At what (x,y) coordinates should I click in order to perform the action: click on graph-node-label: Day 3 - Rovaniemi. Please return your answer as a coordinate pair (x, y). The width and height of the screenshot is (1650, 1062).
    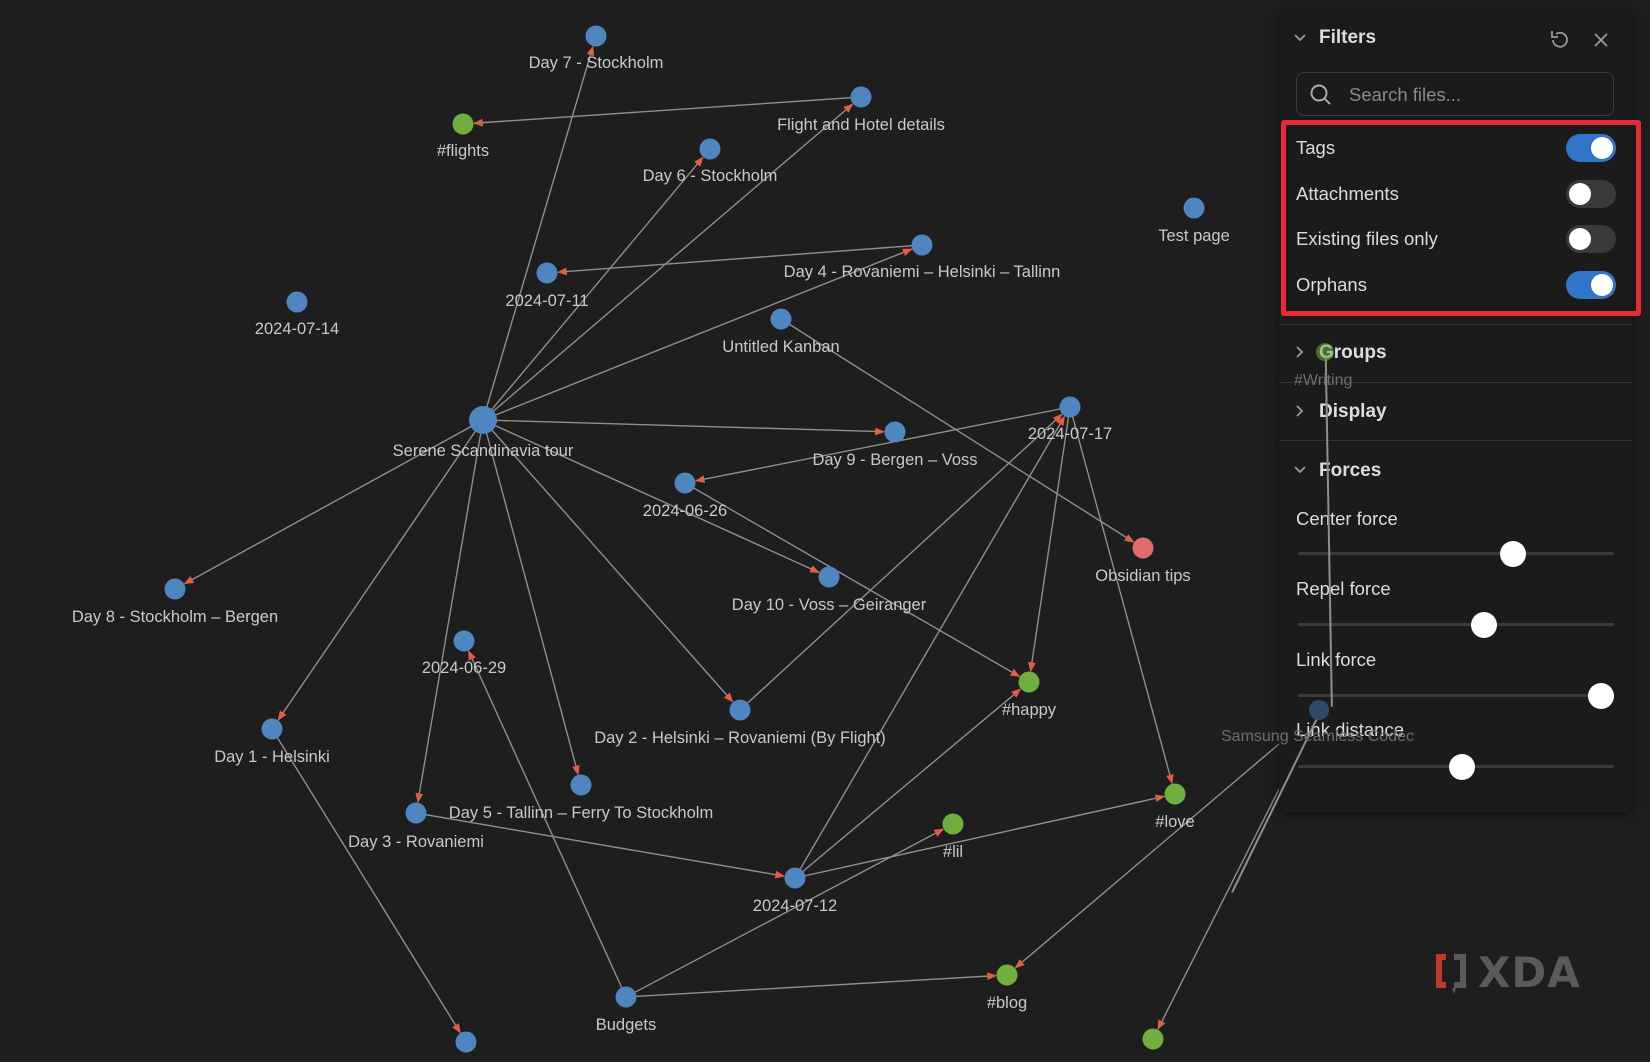
    Looking at the image, I should click on (416, 842).